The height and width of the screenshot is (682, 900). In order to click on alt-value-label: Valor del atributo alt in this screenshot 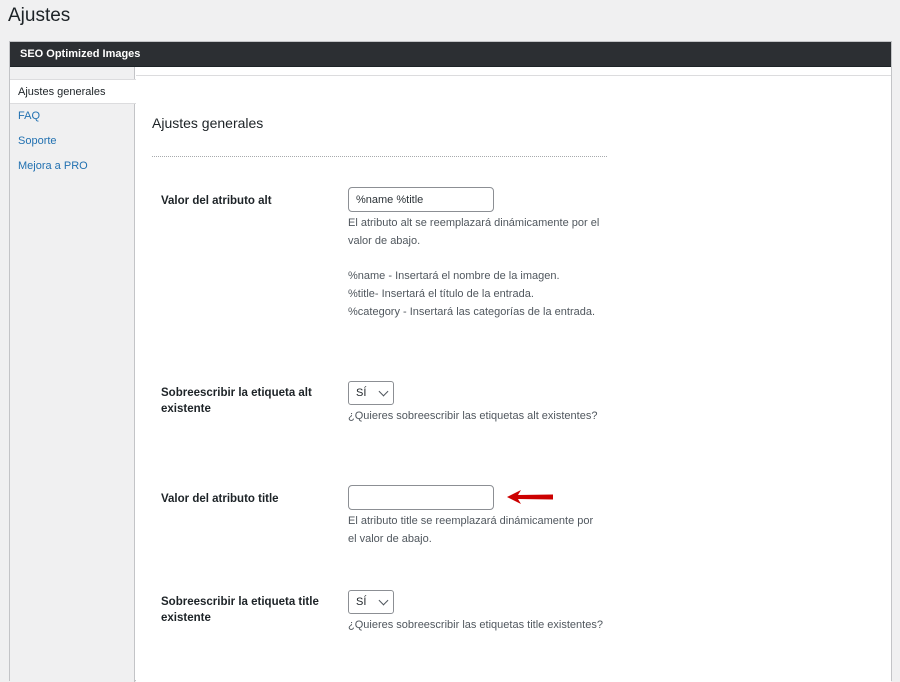, I will do `click(216, 201)`.